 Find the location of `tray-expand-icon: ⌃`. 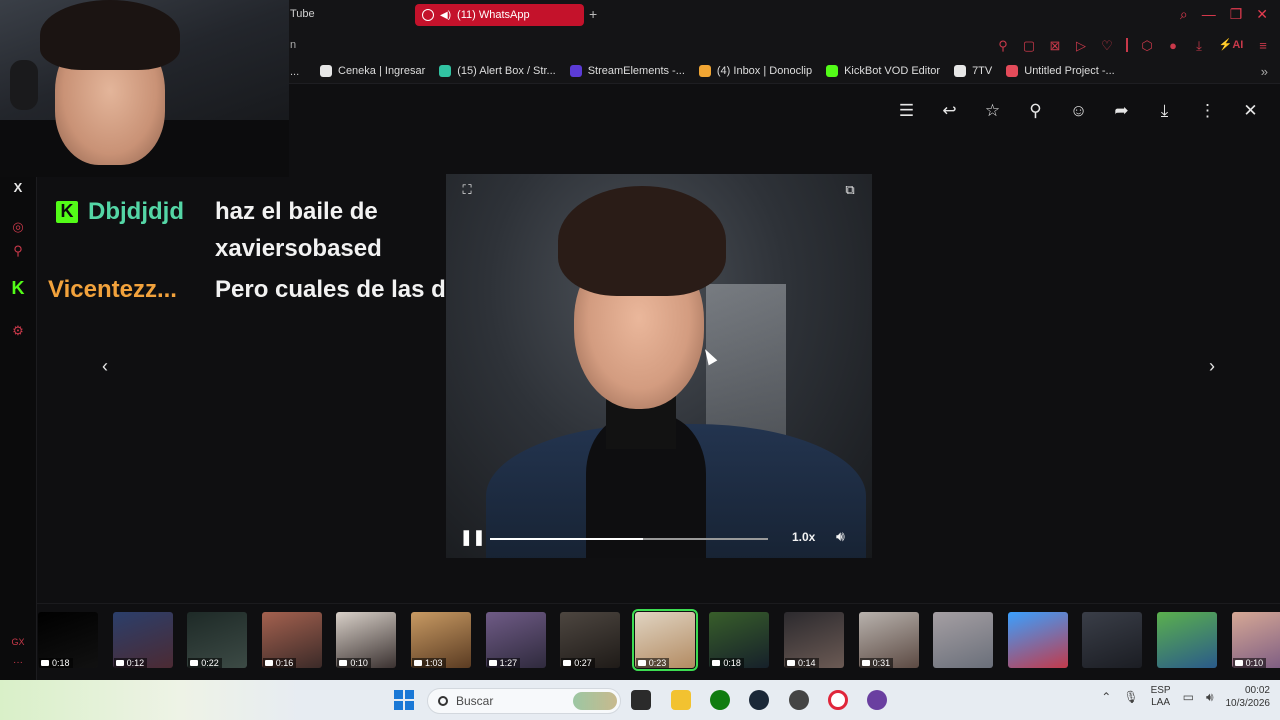

tray-expand-icon: ⌃ is located at coordinates (1106, 697).